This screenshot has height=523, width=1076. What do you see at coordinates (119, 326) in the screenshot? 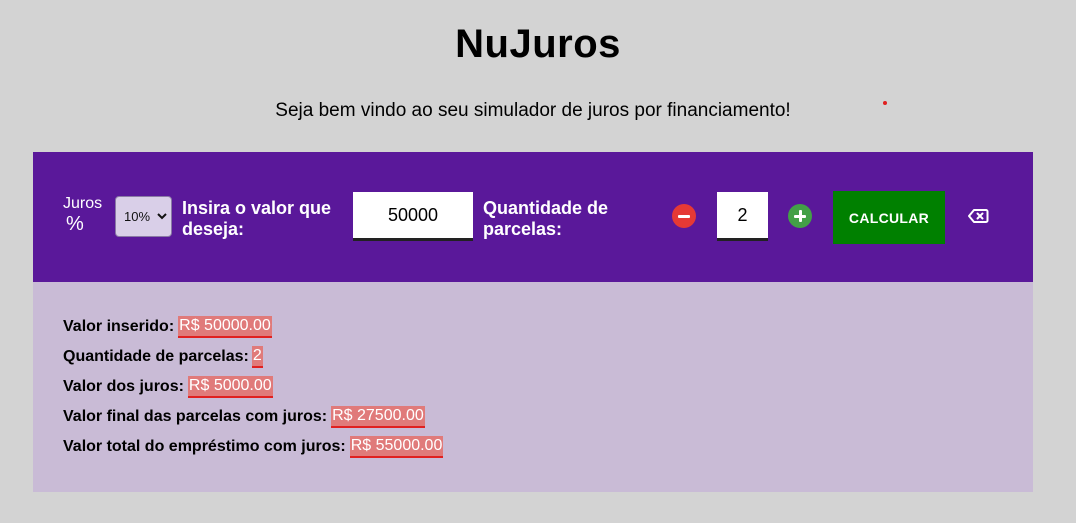
I see `result-label: Valor inserido:` at bounding box center [119, 326].